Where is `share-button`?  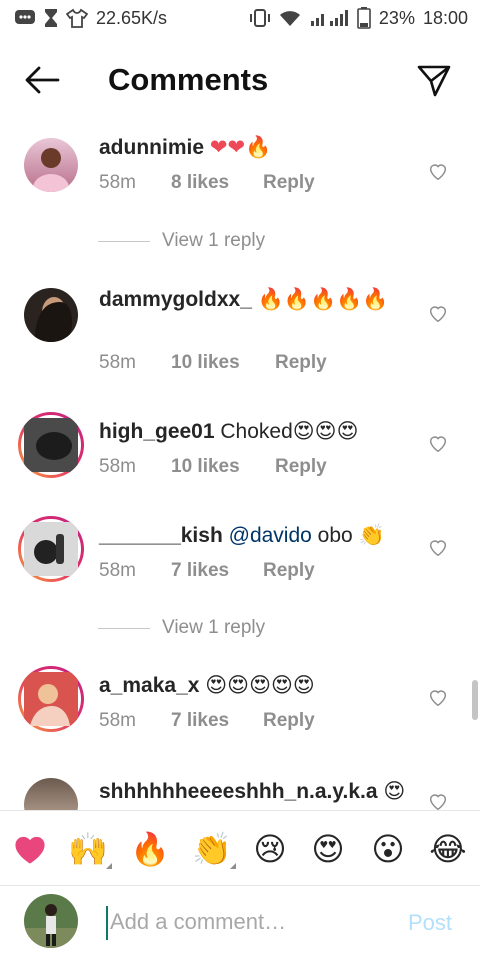
share-button is located at coordinates (434, 80).